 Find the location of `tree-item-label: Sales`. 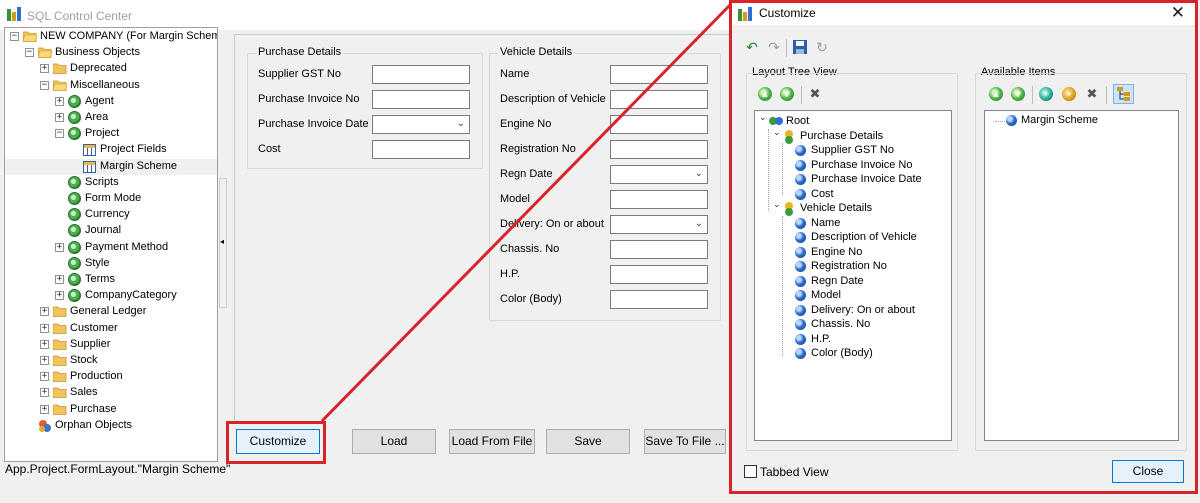

tree-item-label: Sales is located at coordinates (84, 392).